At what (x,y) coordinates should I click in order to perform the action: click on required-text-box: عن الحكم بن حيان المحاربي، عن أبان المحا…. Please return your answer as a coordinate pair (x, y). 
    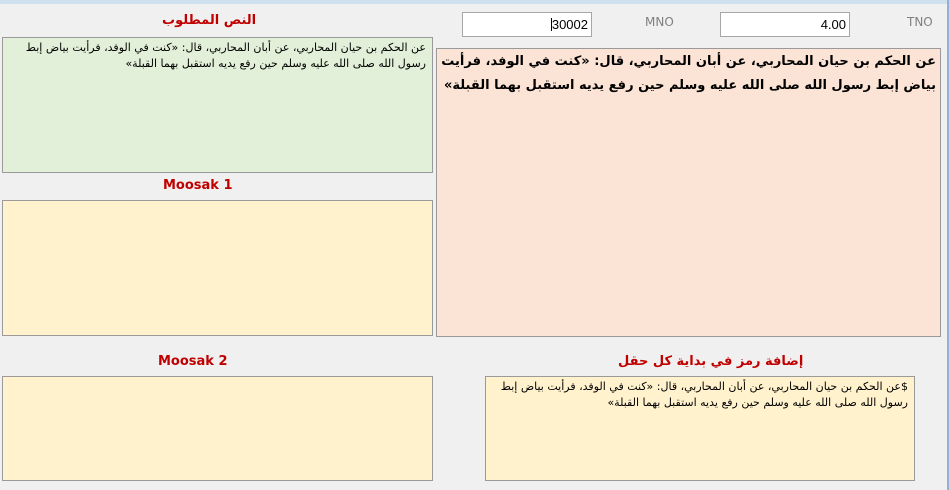
    Looking at the image, I should click on (217, 105).